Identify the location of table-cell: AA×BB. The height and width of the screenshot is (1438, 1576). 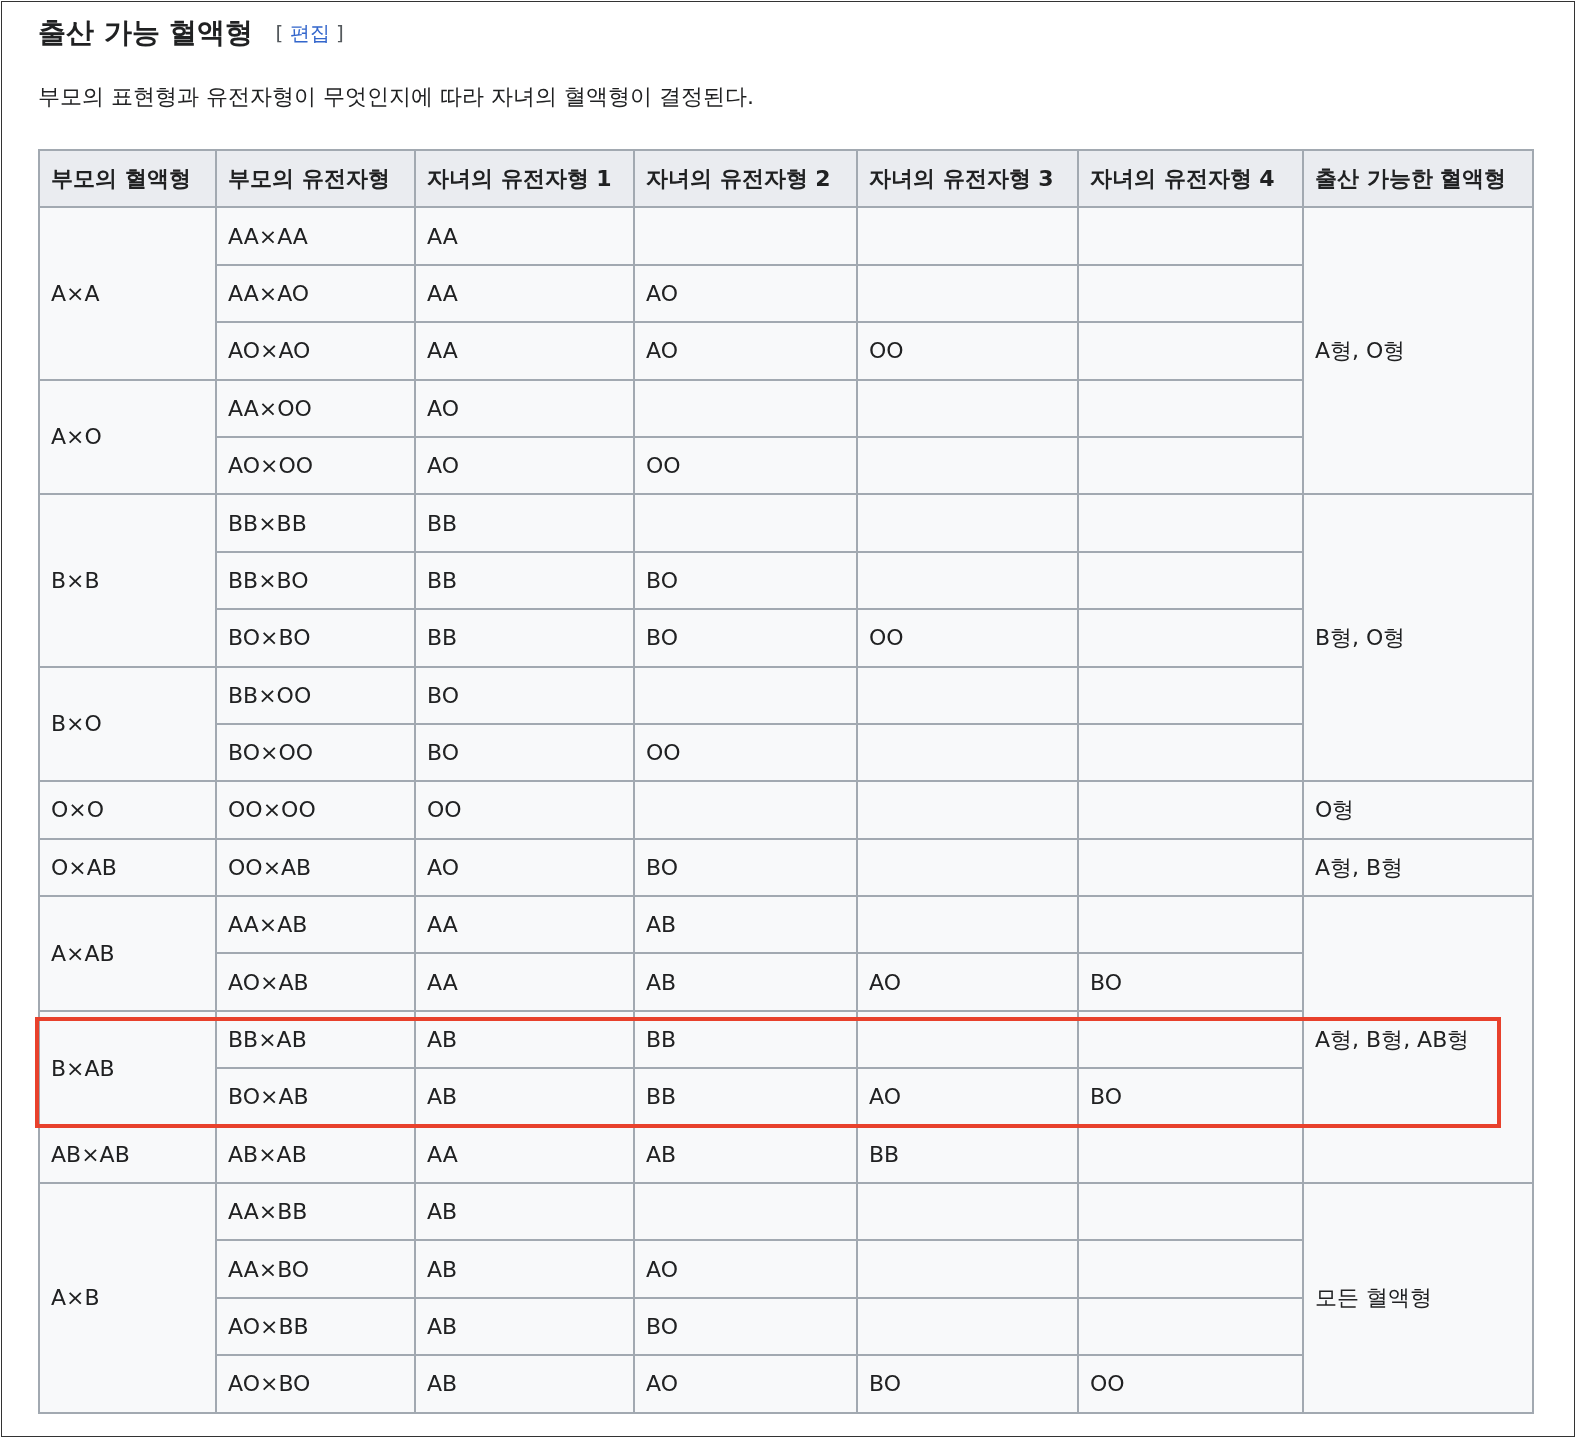
(315, 1212).